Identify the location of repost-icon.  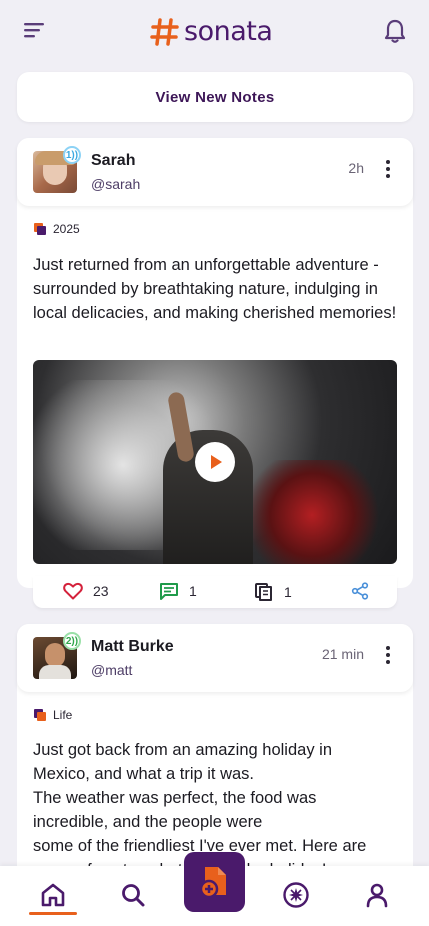
(263, 592).